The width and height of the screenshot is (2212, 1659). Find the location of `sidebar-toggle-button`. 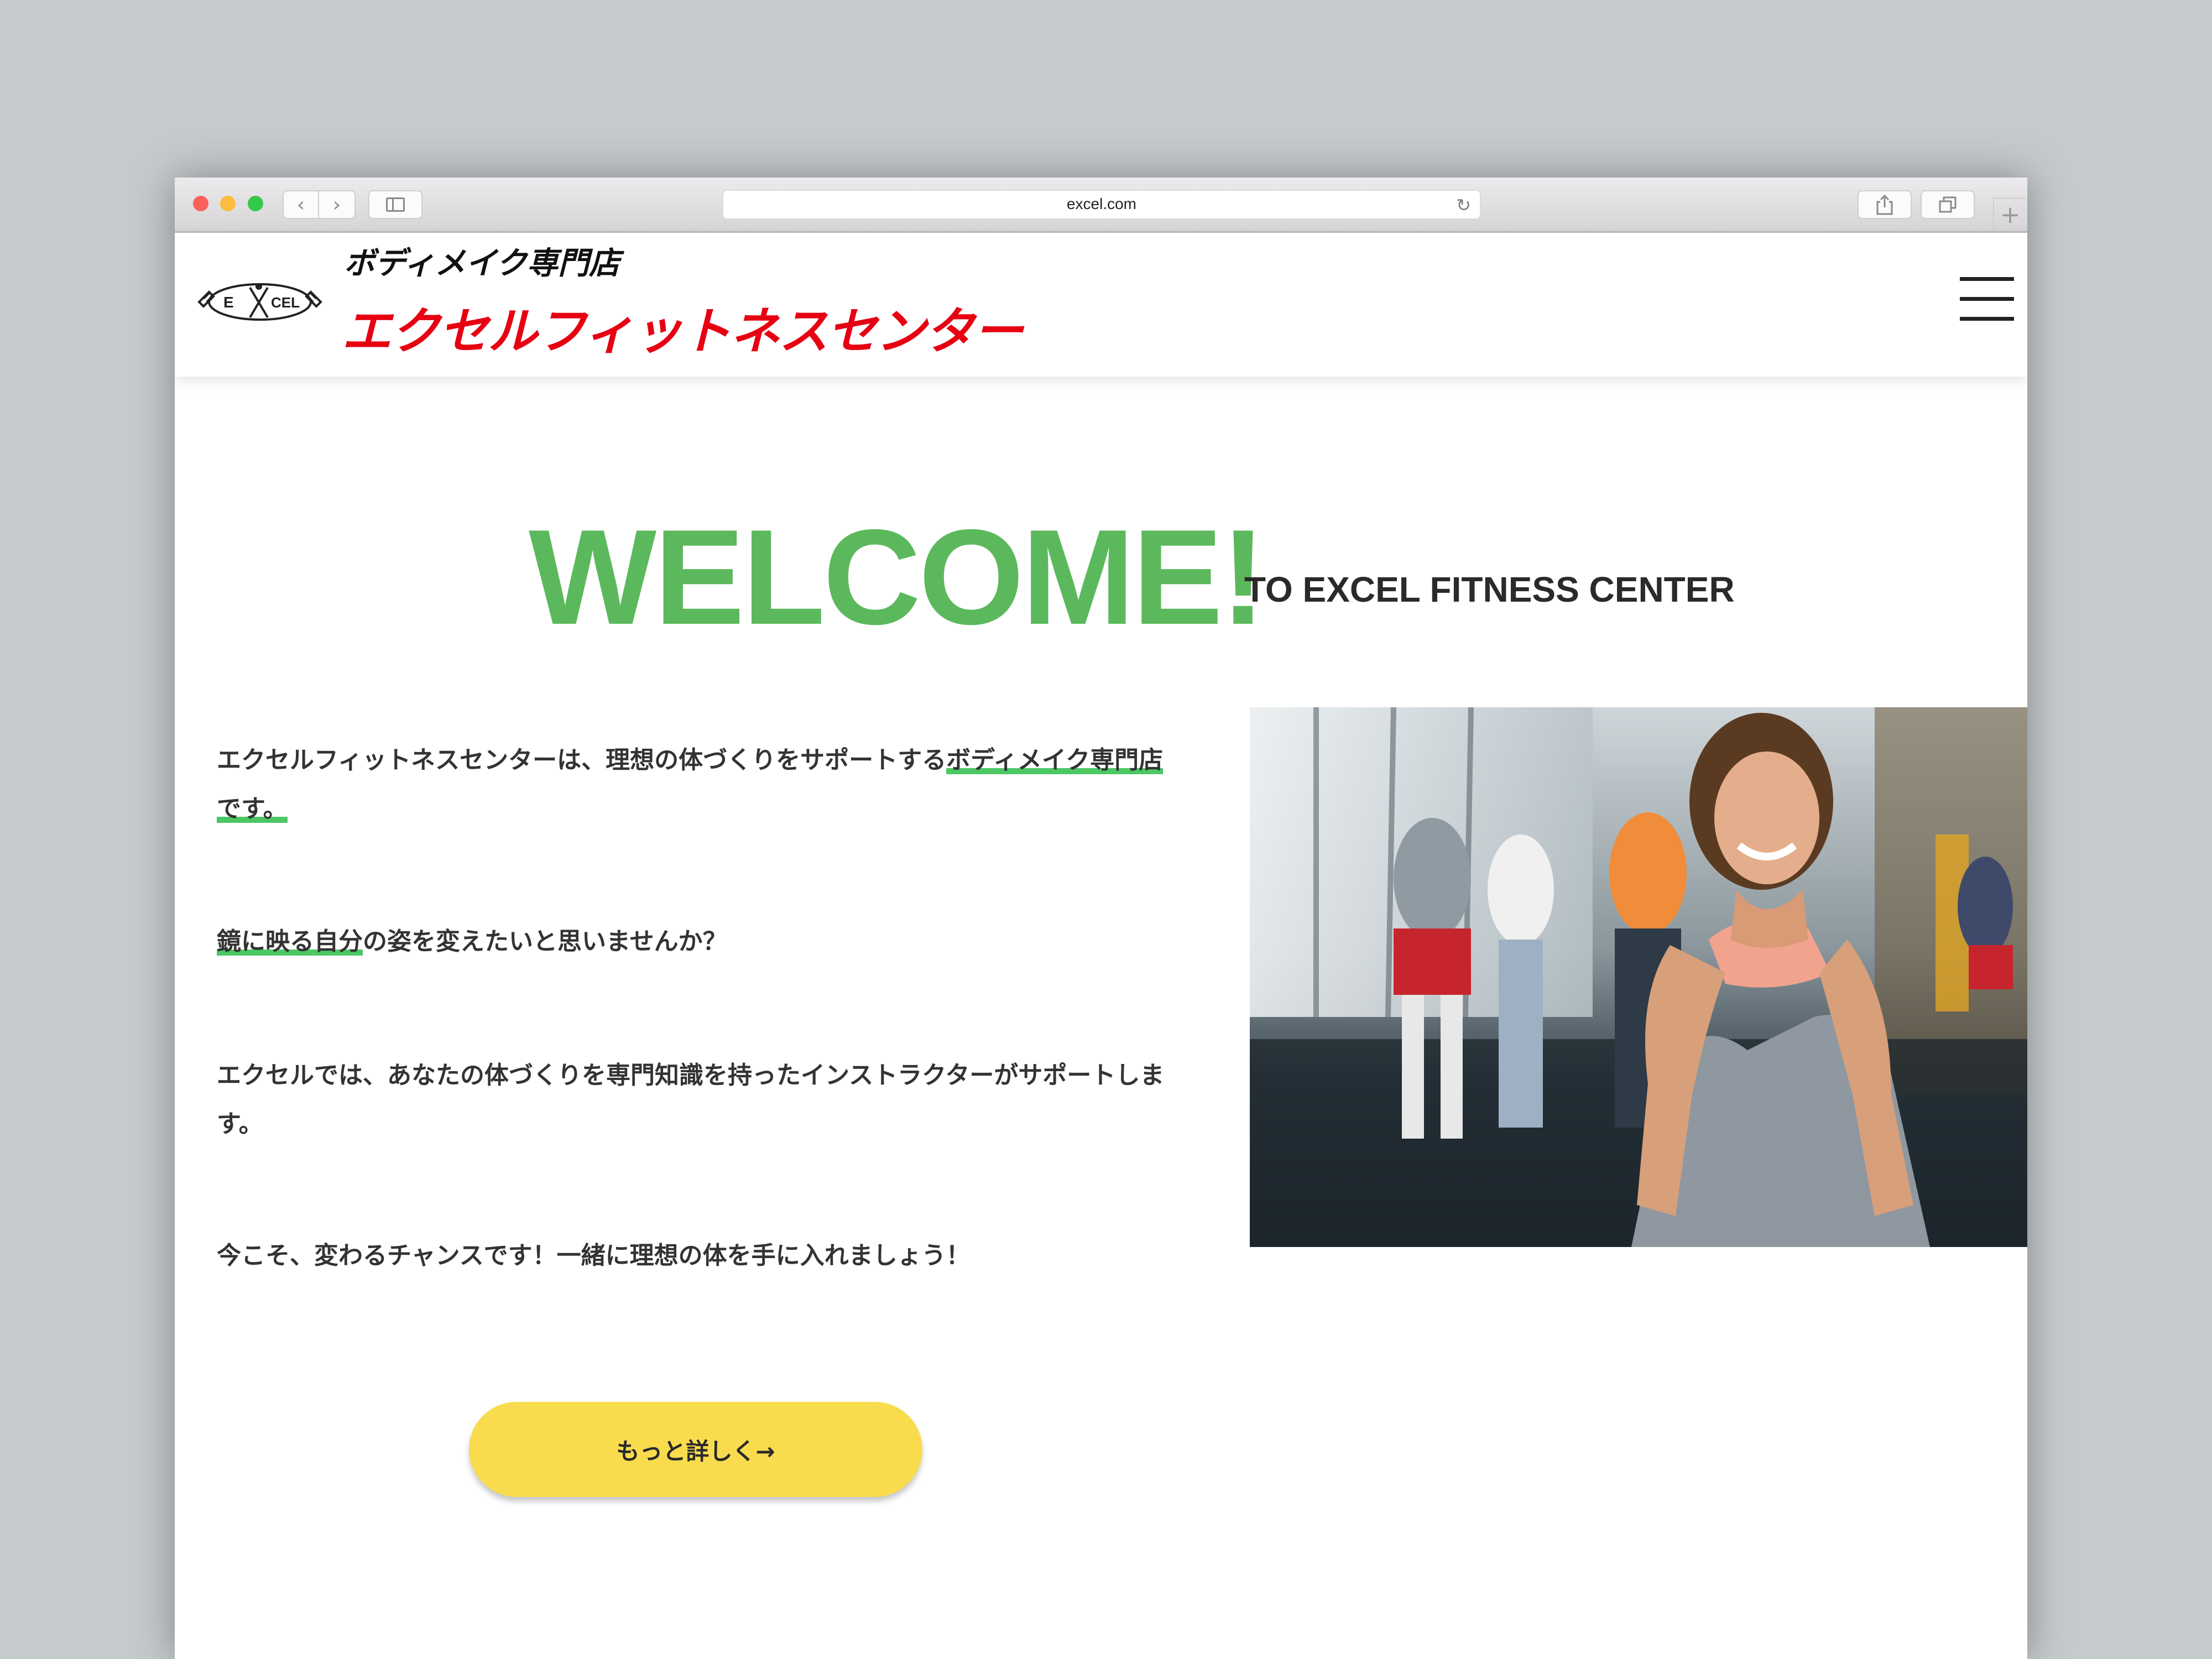

sidebar-toggle-button is located at coordinates (395, 205).